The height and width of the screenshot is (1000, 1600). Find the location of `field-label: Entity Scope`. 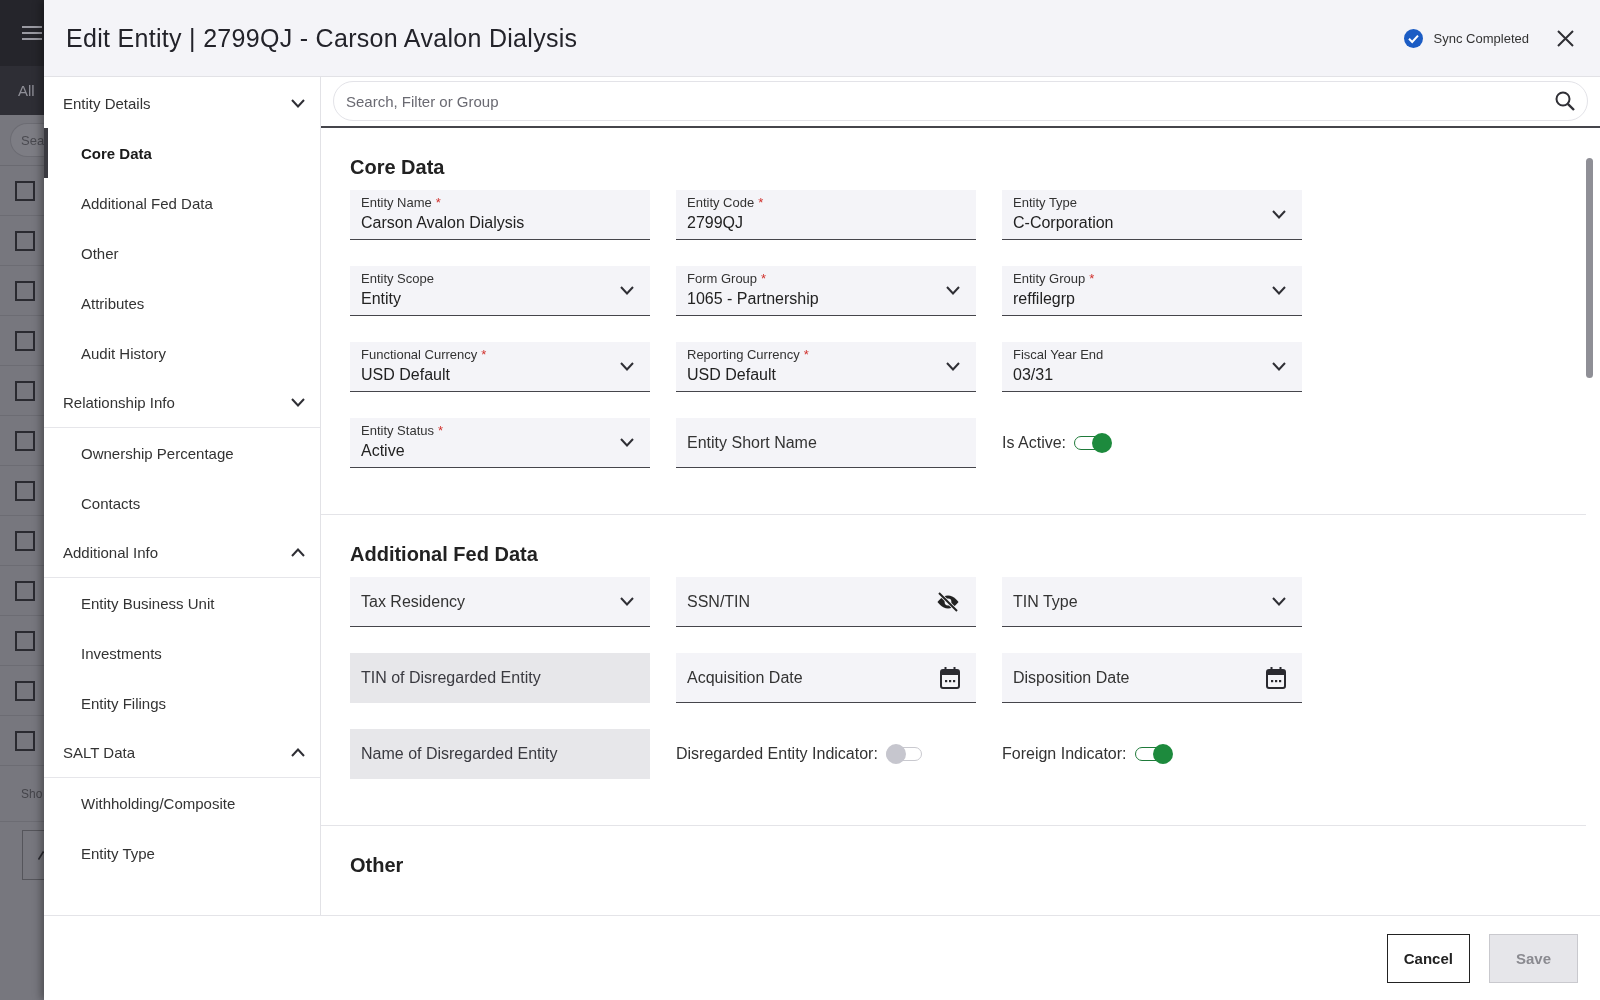

field-label: Entity Scope is located at coordinates (397, 278).